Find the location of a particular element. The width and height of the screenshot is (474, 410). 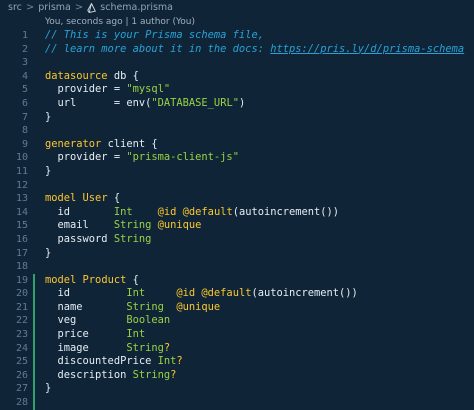

line-number: 24 is located at coordinates (21, 348).